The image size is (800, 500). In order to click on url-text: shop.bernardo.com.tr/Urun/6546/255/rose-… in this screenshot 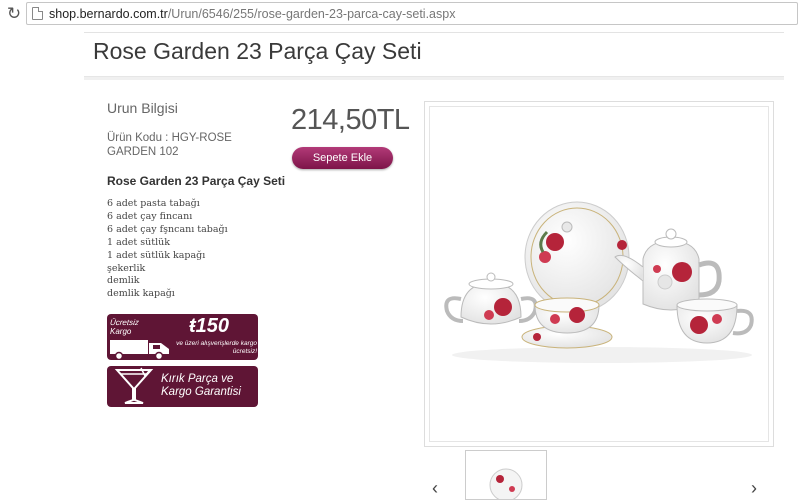, I will do `click(252, 14)`.